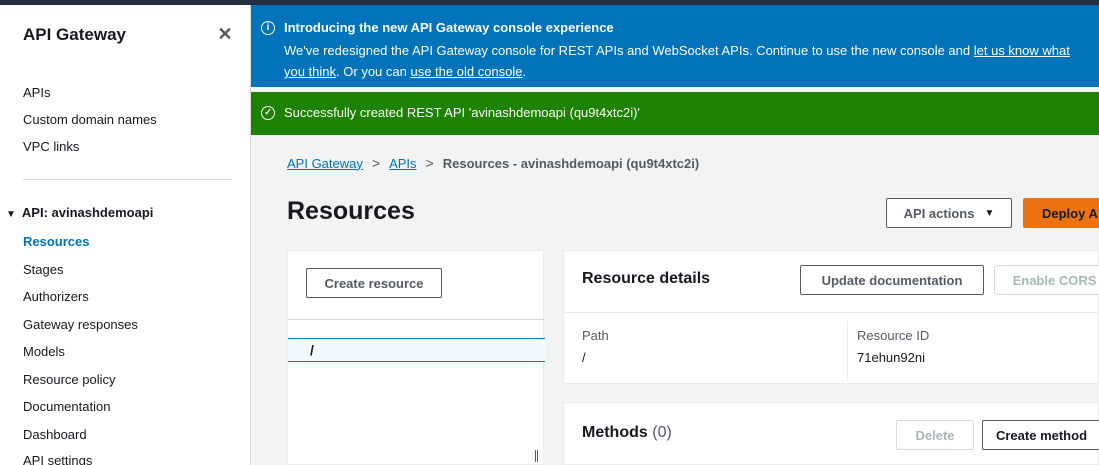  Describe the element at coordinates (374, 283) in the screenshot. I see `create-resource-button: Create resource` at that location.